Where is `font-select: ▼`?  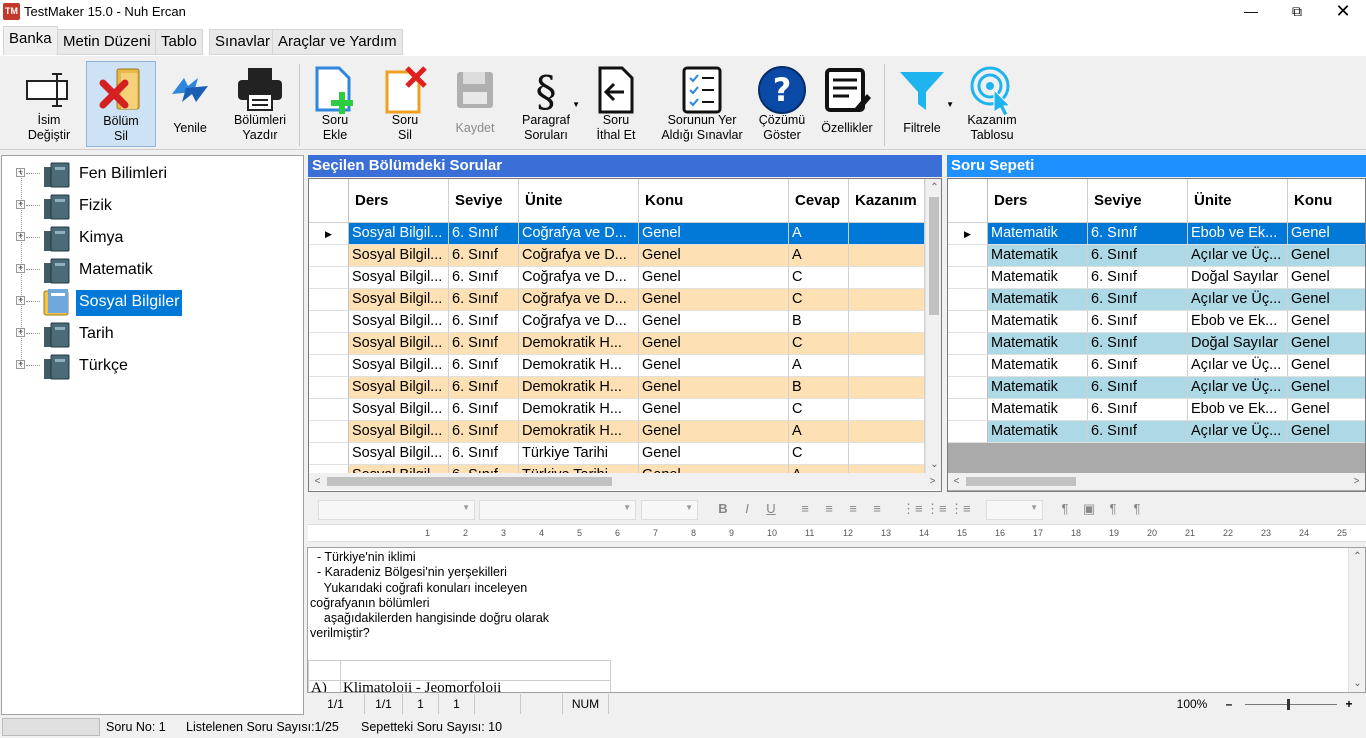 font-select: ▼ is located at coordinates (557, 510).